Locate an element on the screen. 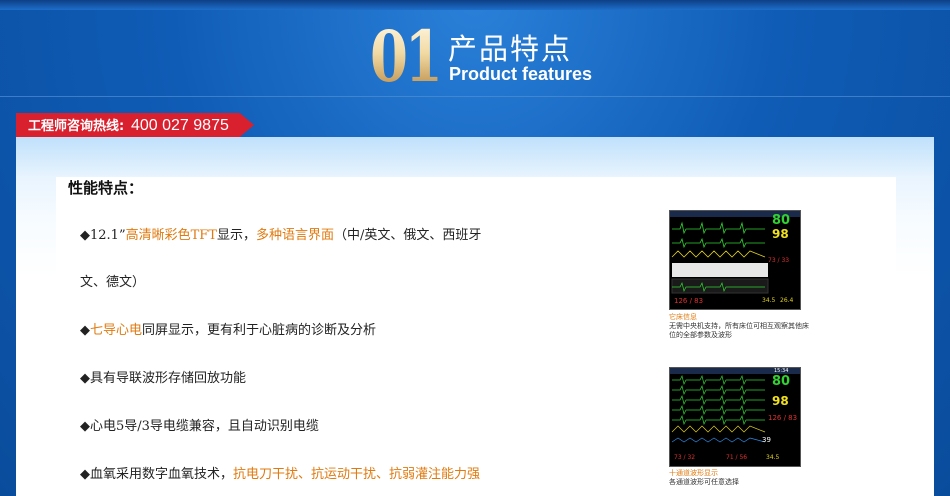 The width and height of the screenshot is (950, 496). feature-item: ◆具有导联波形存储回放功能 is located at coordinates (163, 376).